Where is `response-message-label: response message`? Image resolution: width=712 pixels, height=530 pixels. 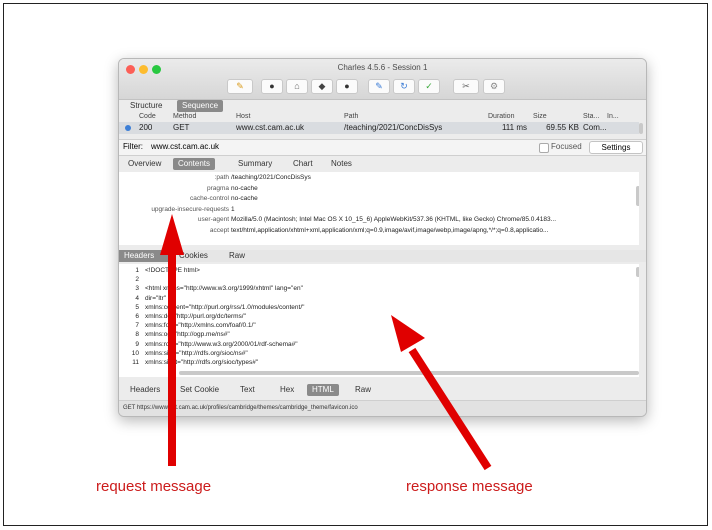
response-message-label: response message is located at coordinates (469, 486).